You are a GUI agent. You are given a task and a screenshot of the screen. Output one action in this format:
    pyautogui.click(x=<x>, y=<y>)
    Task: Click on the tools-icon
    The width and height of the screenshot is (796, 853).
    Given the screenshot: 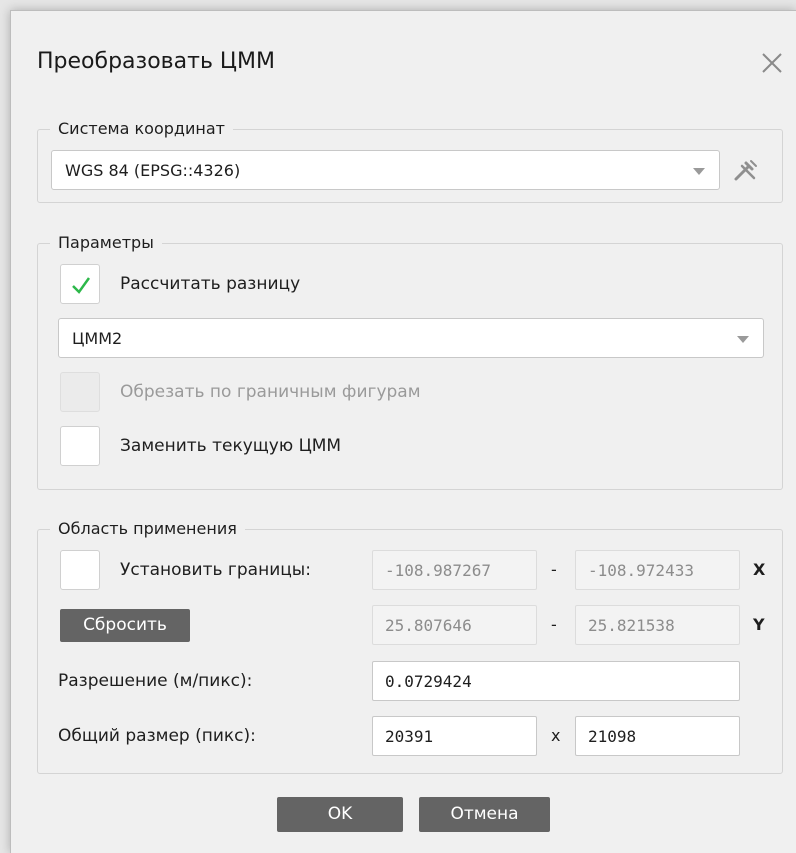 What is the action you would take?
    pyautogui.click(x=746, y=170)
    